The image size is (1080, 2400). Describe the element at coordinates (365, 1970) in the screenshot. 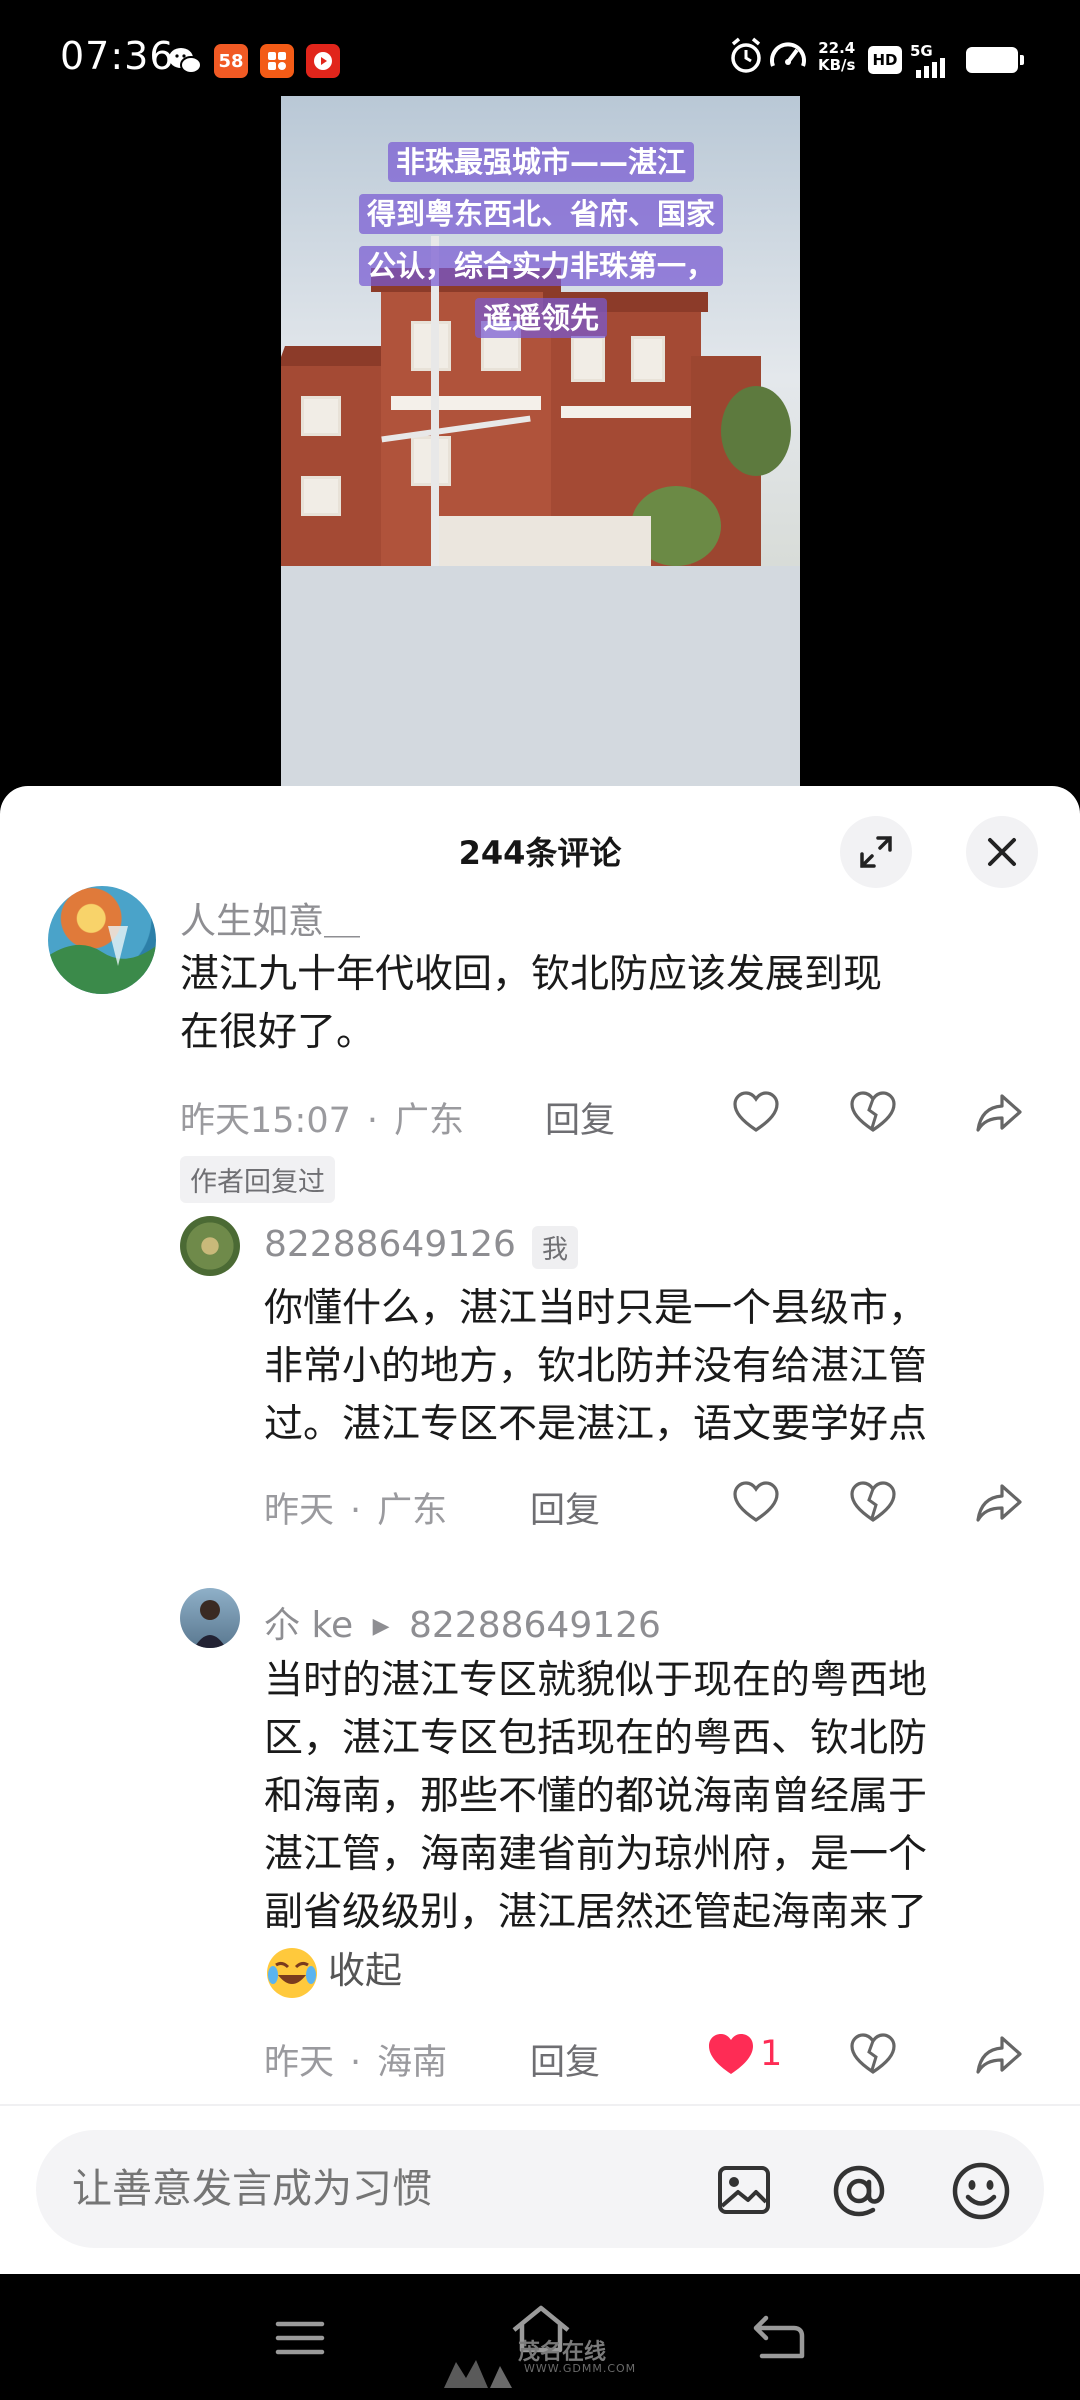

I see `collapse-button: 收起` at that location.